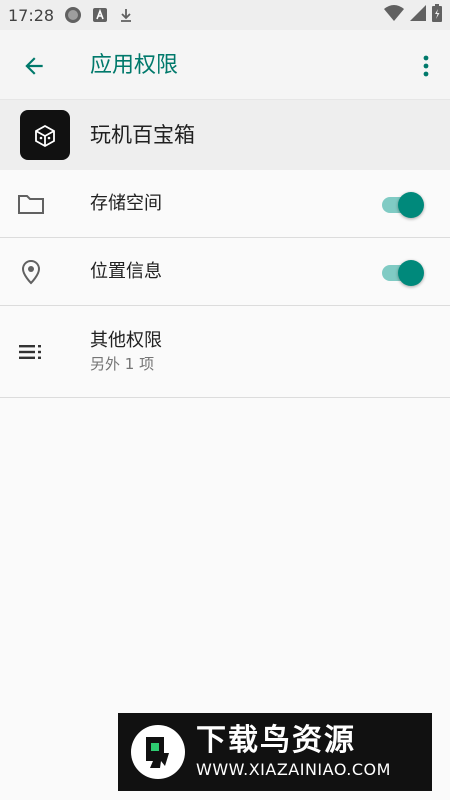 Image resolution: width=450 pixels, height=800 pixels. What do you see at coordinates (225, 65) in the screenshot?
I see `app-bar: 应用权限` at bounding box center [225, 65].